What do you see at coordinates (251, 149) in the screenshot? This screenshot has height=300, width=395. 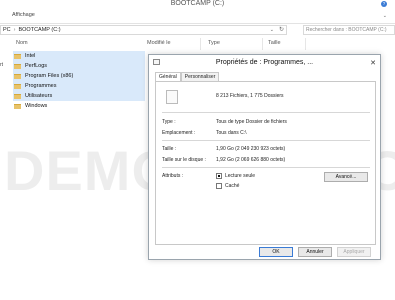 I see `size-value: 1,90 Go (2 049 230 923 octets)` at bounding box center [251, 149].